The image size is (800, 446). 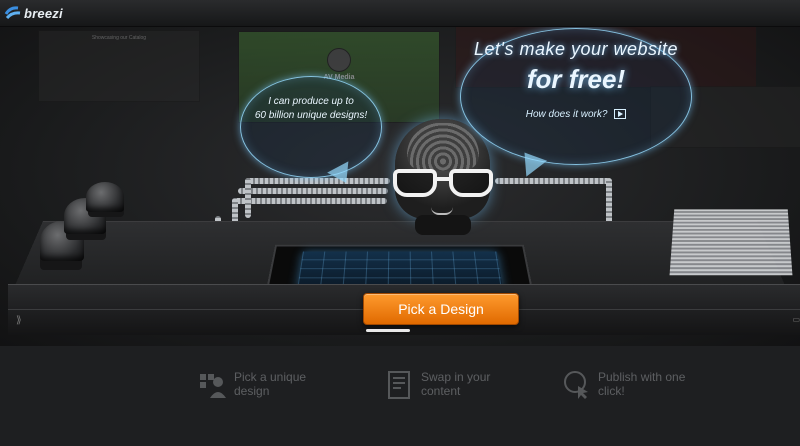 I want to click on step-swap-content-label: Swap in your content, so click(x=456, y=384).